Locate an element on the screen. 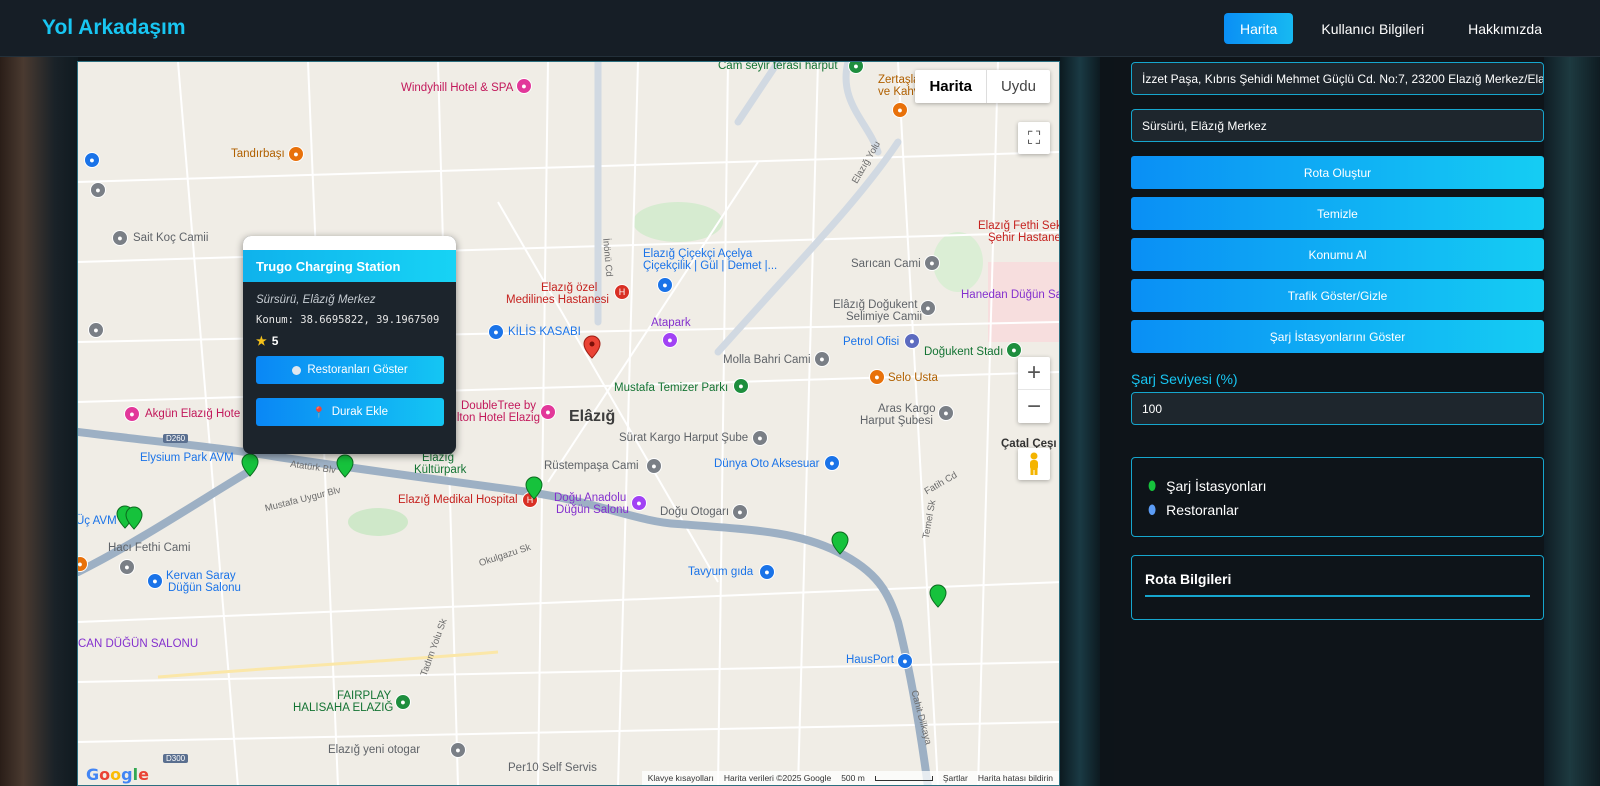 The width and height of the screenshot is (1600, 786). map-type-control: Harita Uydu is located at coordinates (982, 86).